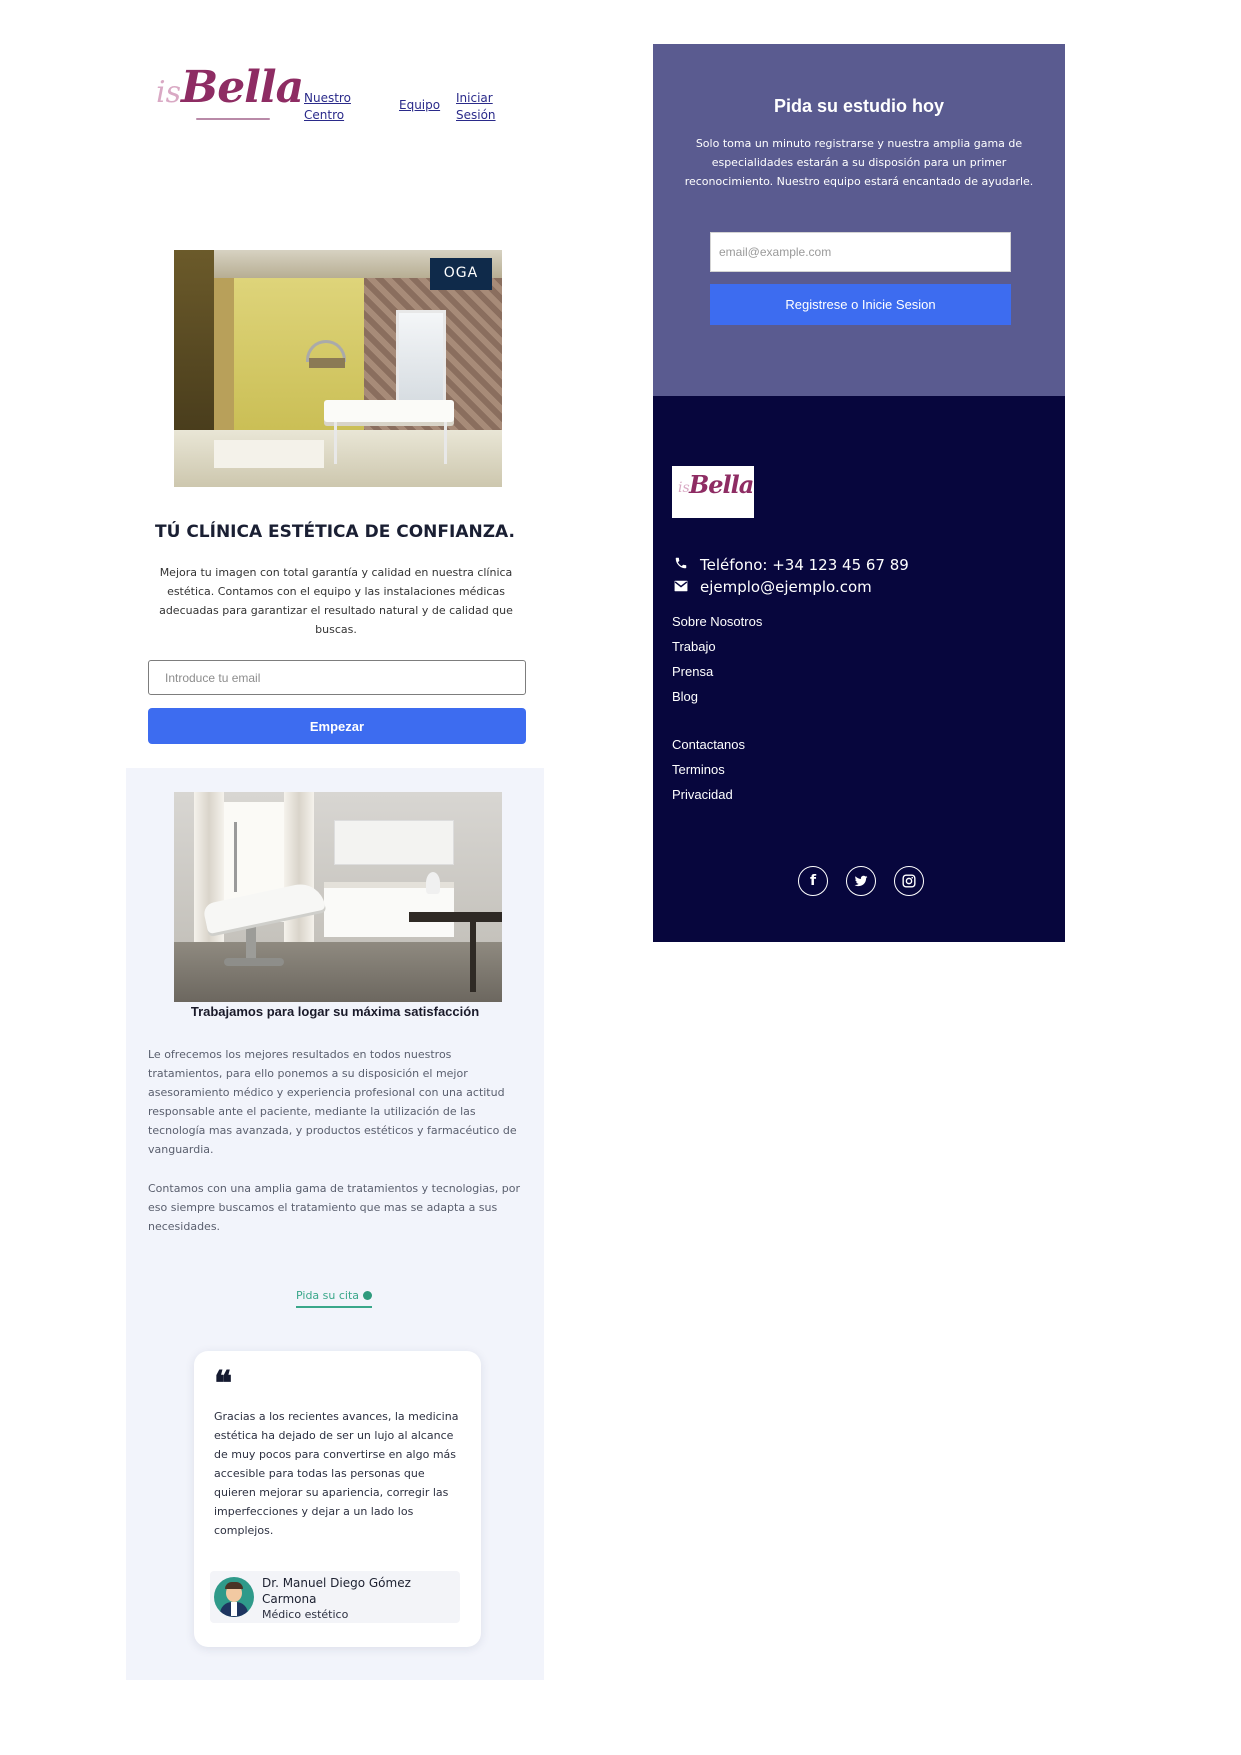 This screenshot has width=1241, height=1755. What do you see at coordinates (685, 696) in the screenshot?
I see `footer-link-blog: Blog` at bounding box center [685, 696].